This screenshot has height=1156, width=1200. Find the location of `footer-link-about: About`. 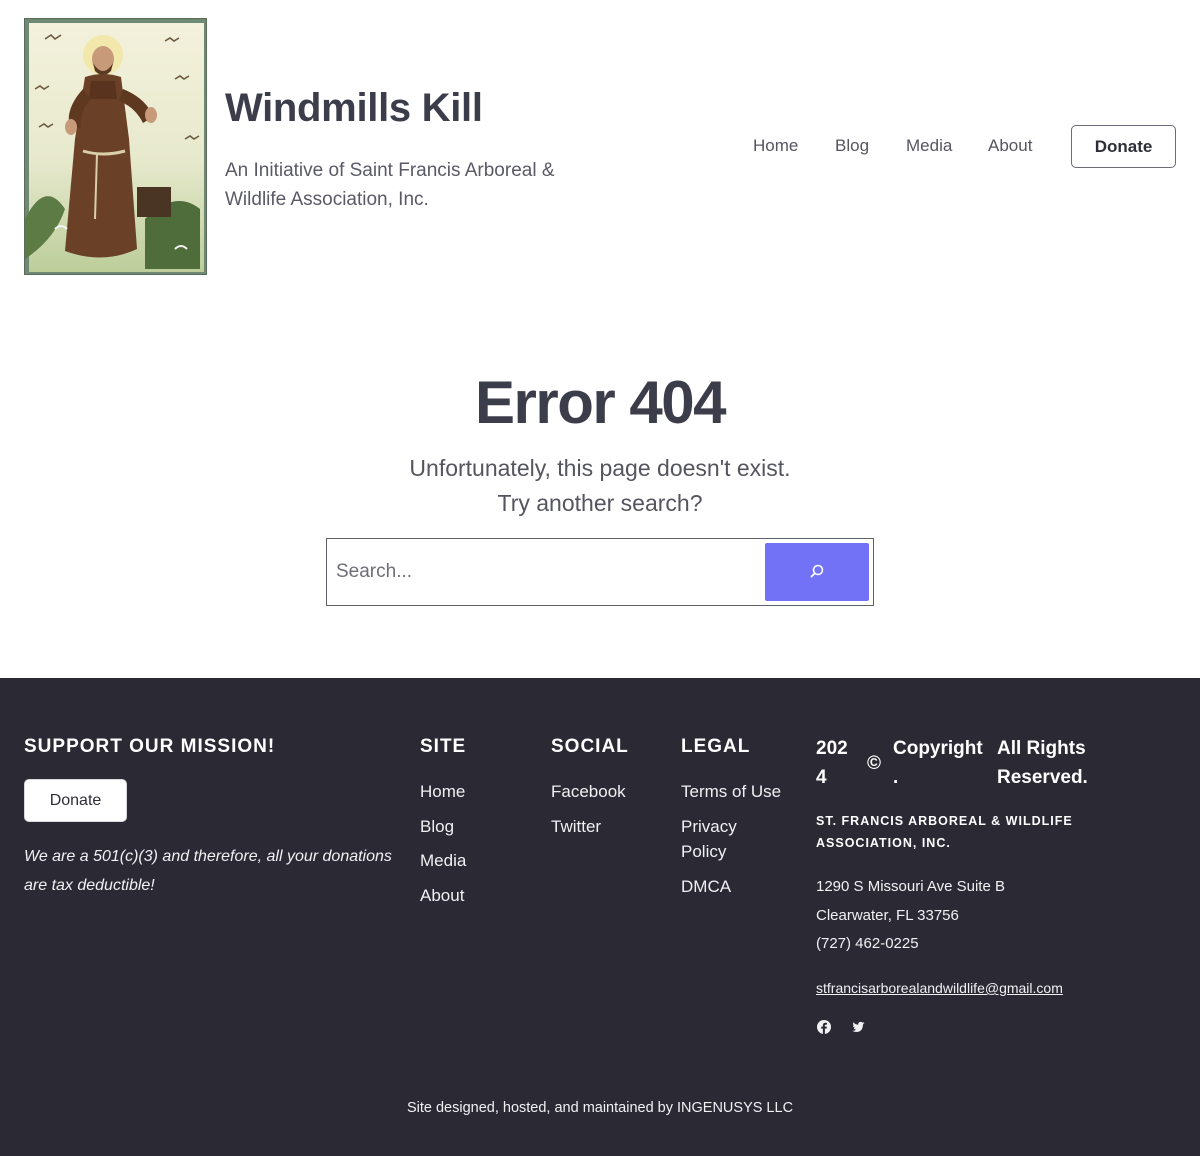

footer-link-about: About is located at coordinates (442, 895).